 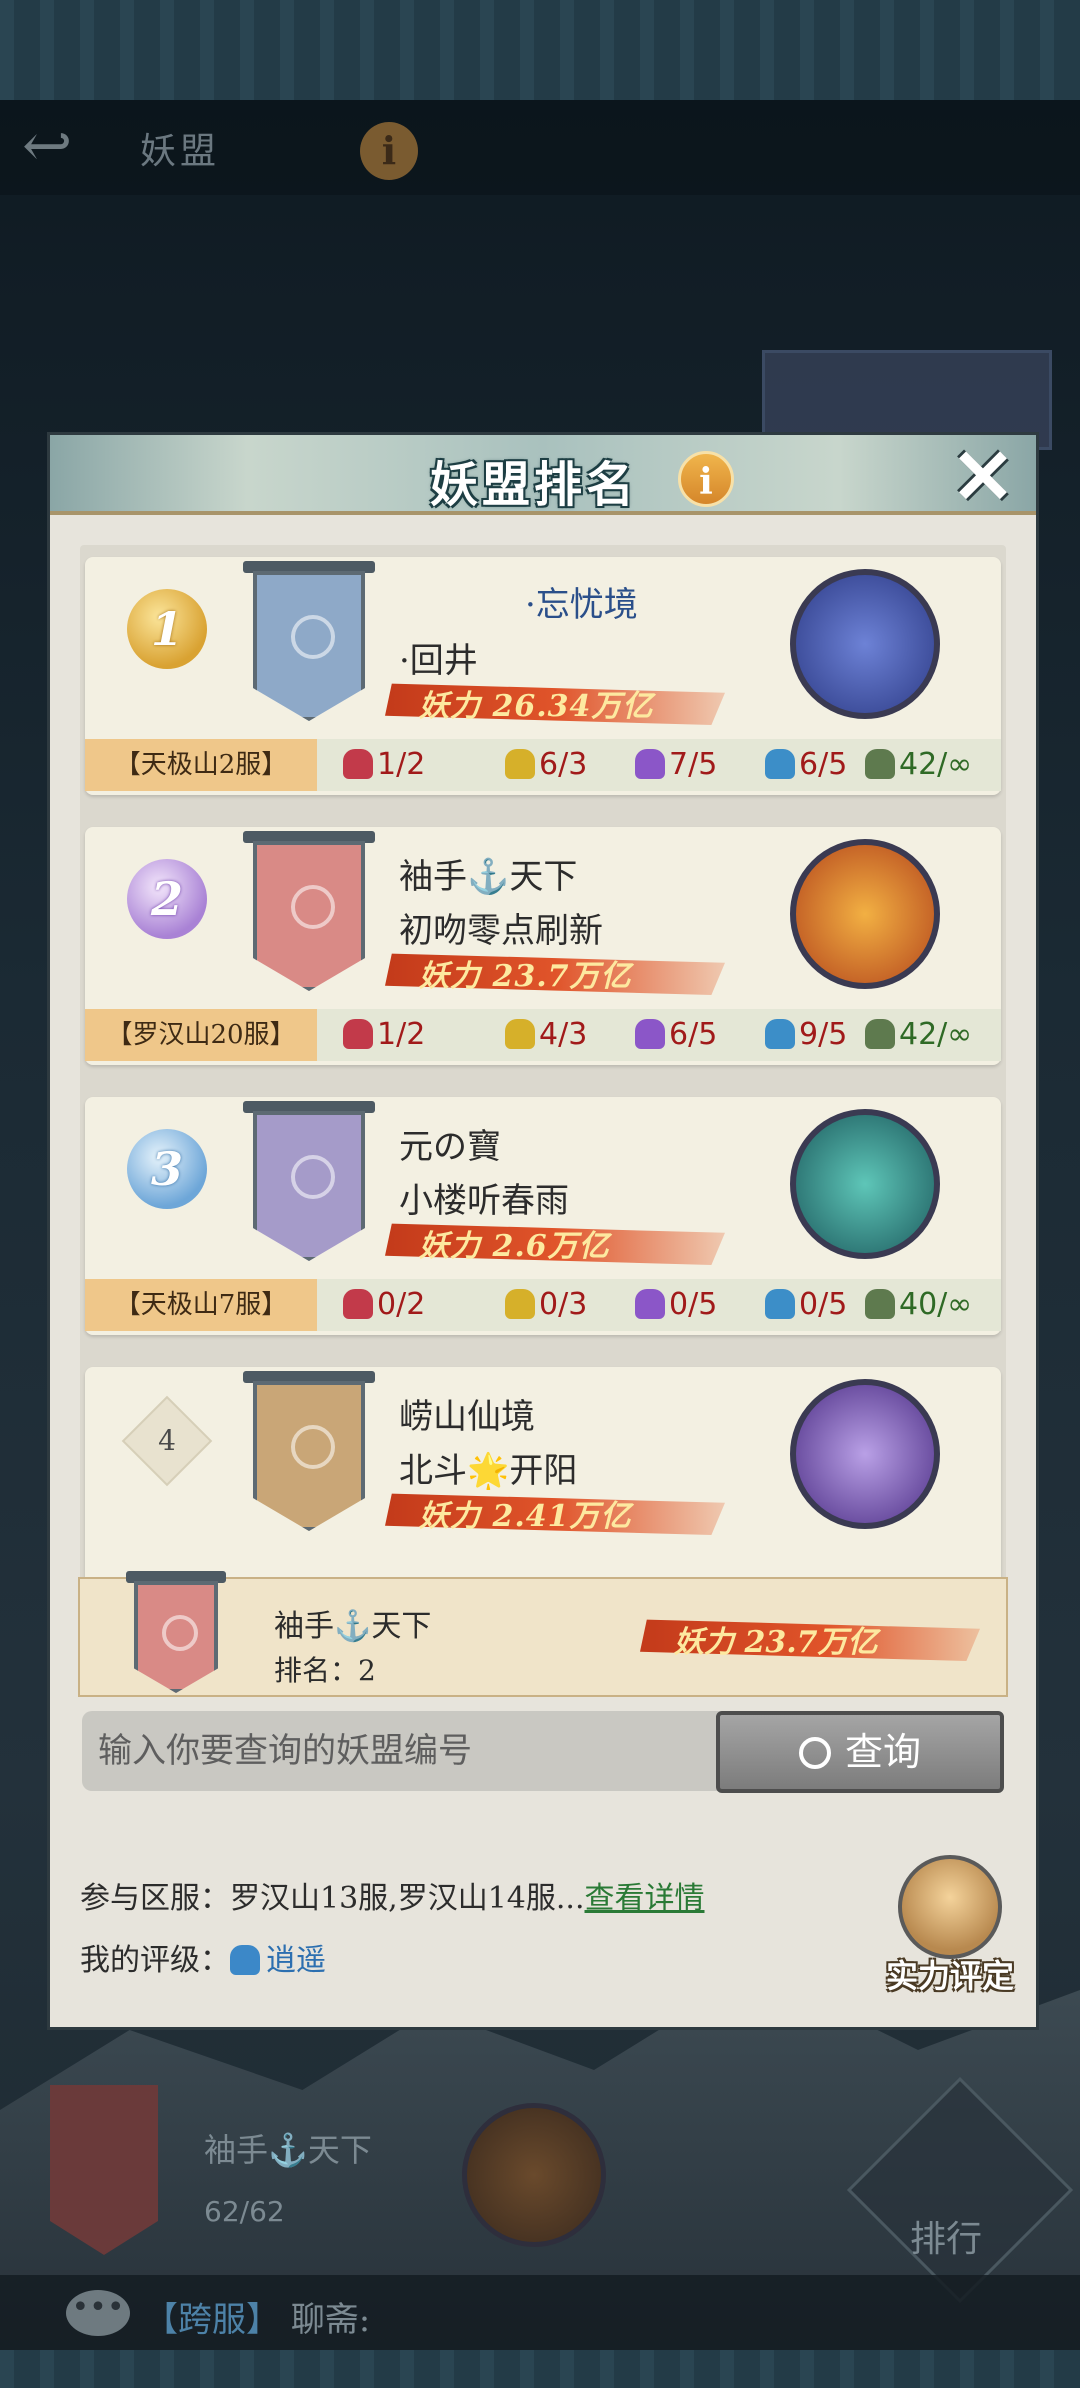 I want to click on server-tag: 【天极山2服】, so click(x=201, y=765).